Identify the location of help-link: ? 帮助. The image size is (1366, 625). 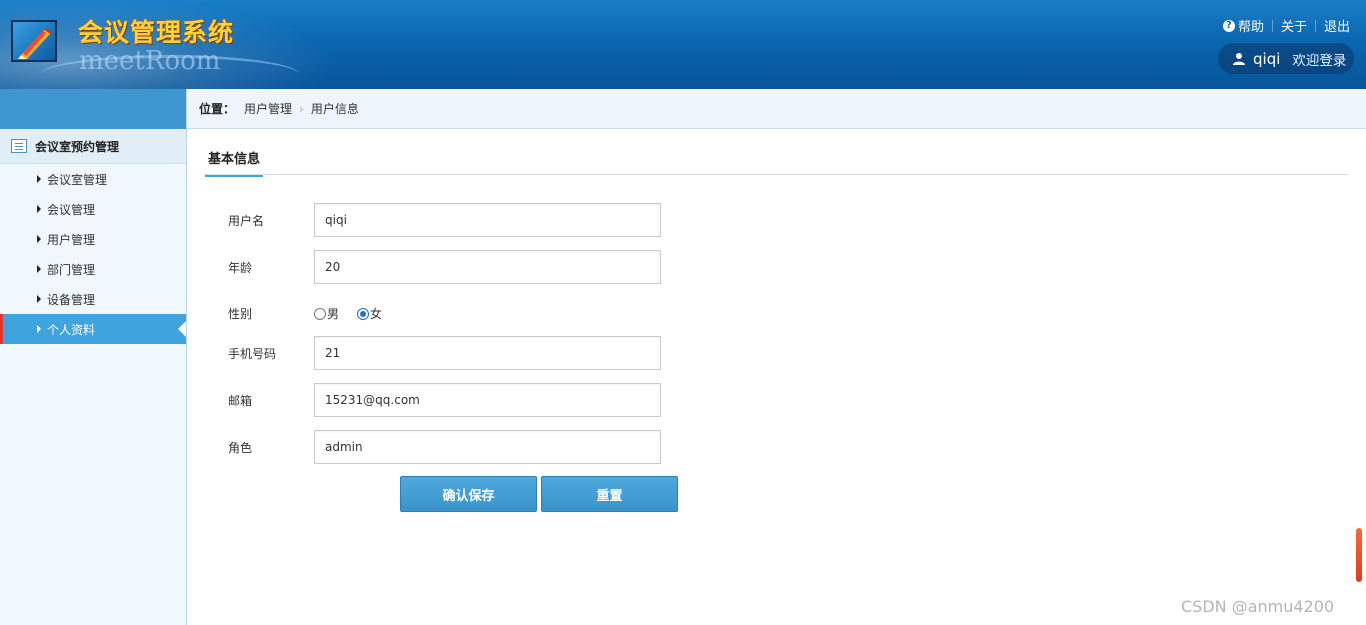
(1243, 25).